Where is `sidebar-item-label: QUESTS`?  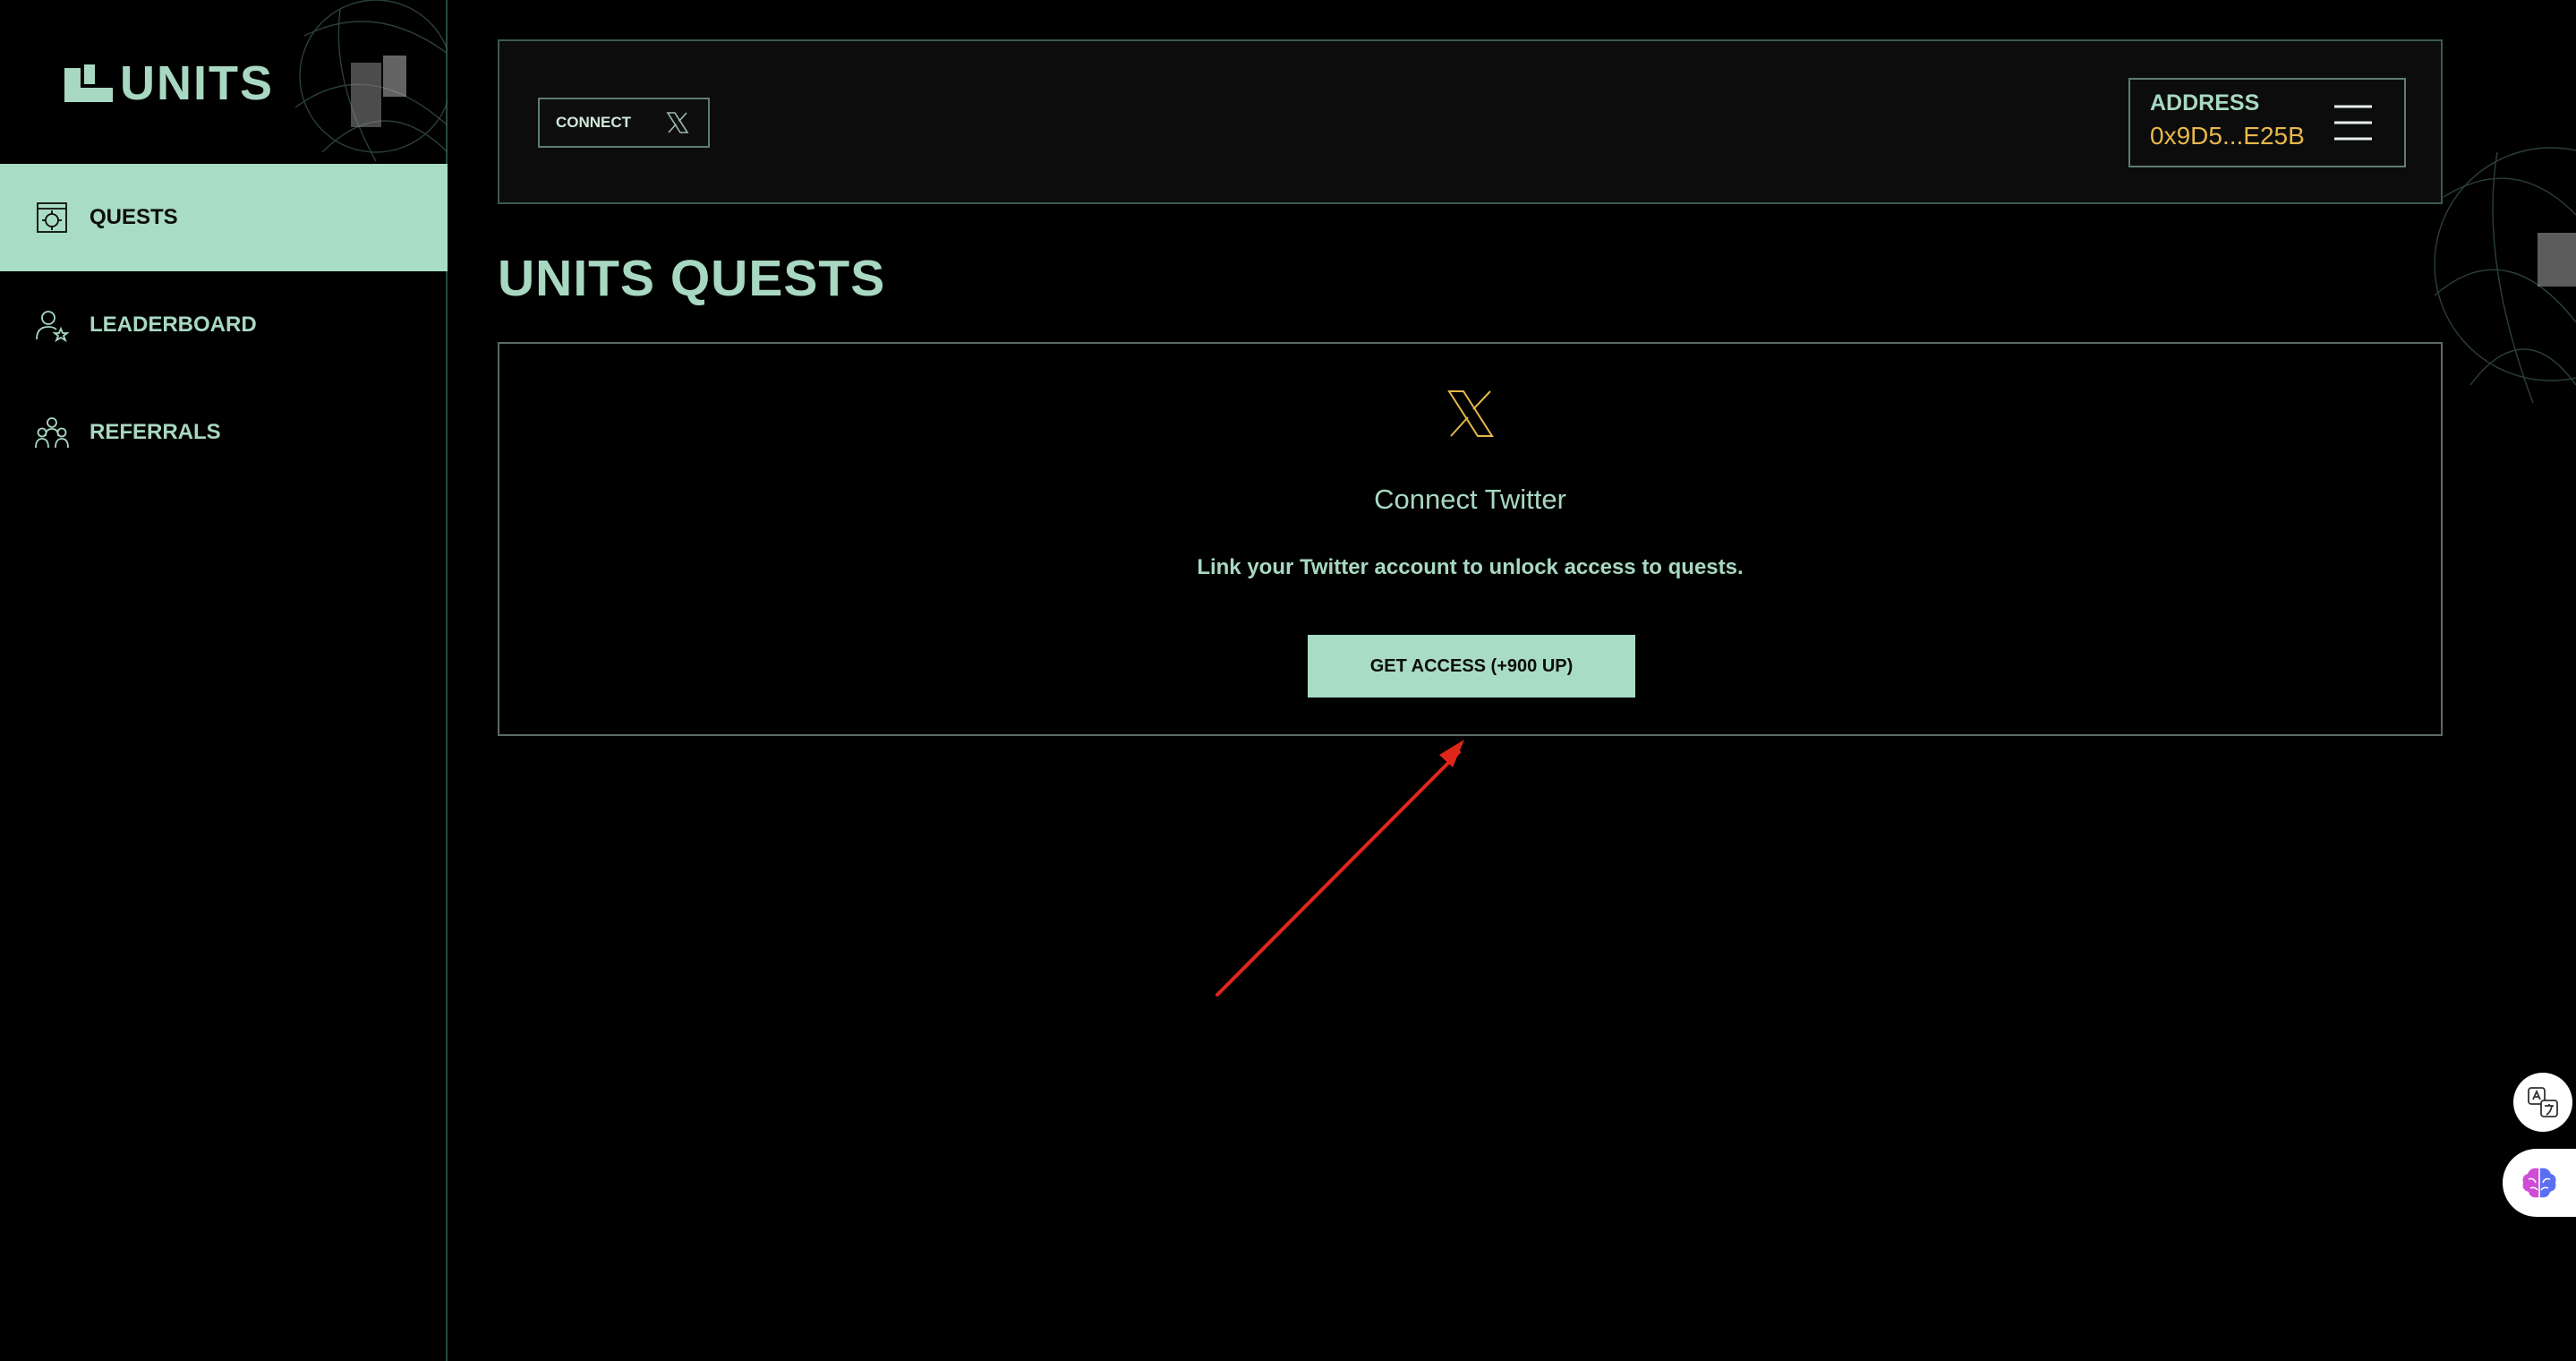 sidebar-item-label: QUESTS is located at coordinates (134, 217).